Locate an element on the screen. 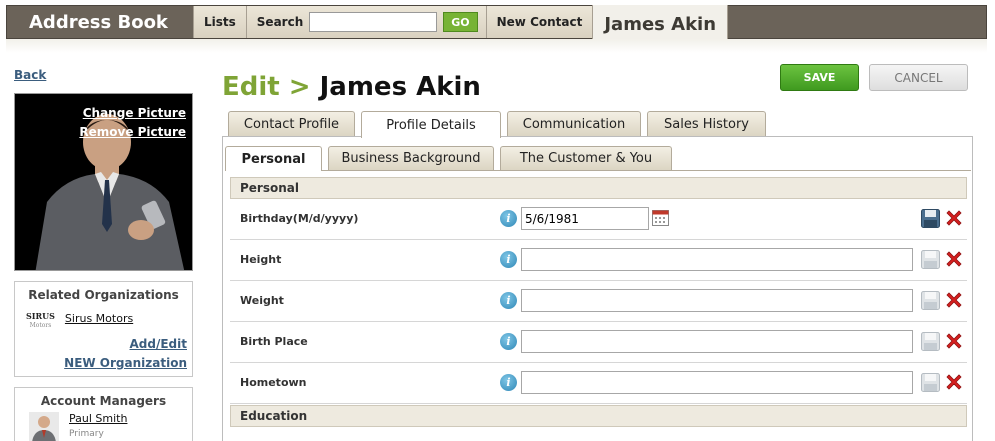  page-title: Edit > James Akin is located at coordinates (351, 87).